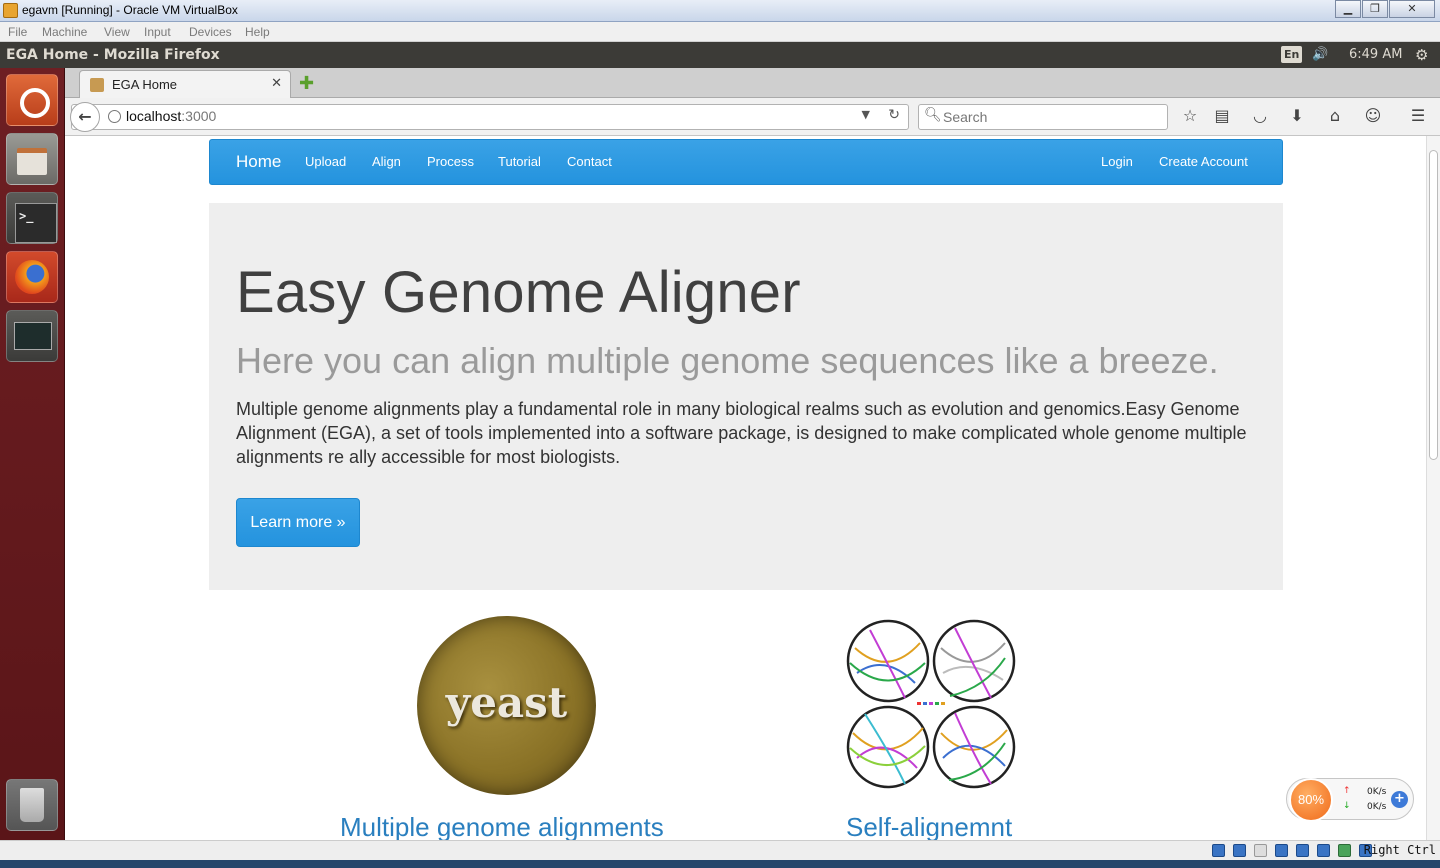  What do you see at coordinates (386, 161) in the screenshot?
I see `nav-align: Align` at bounding box center [386, 161].